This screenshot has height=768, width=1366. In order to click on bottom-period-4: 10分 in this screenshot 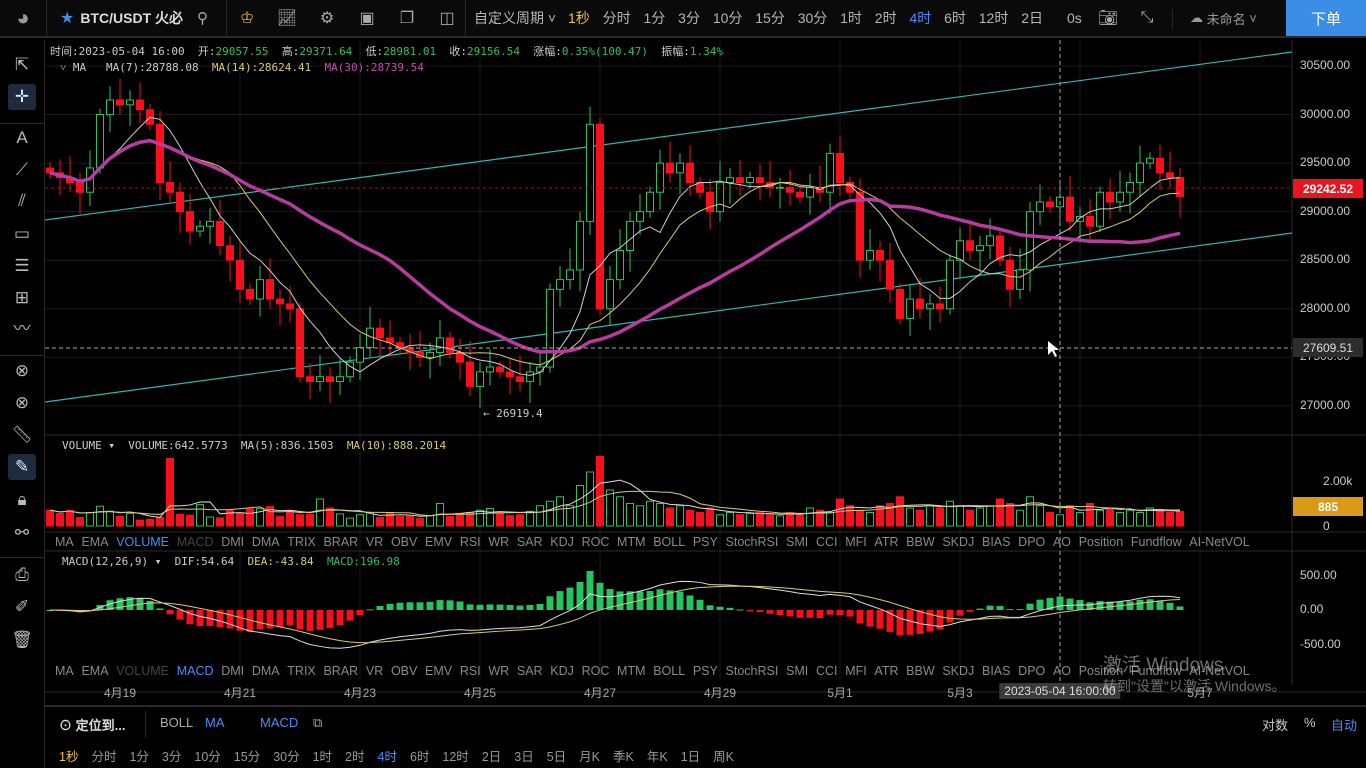, I will do `click(207, 755)`.